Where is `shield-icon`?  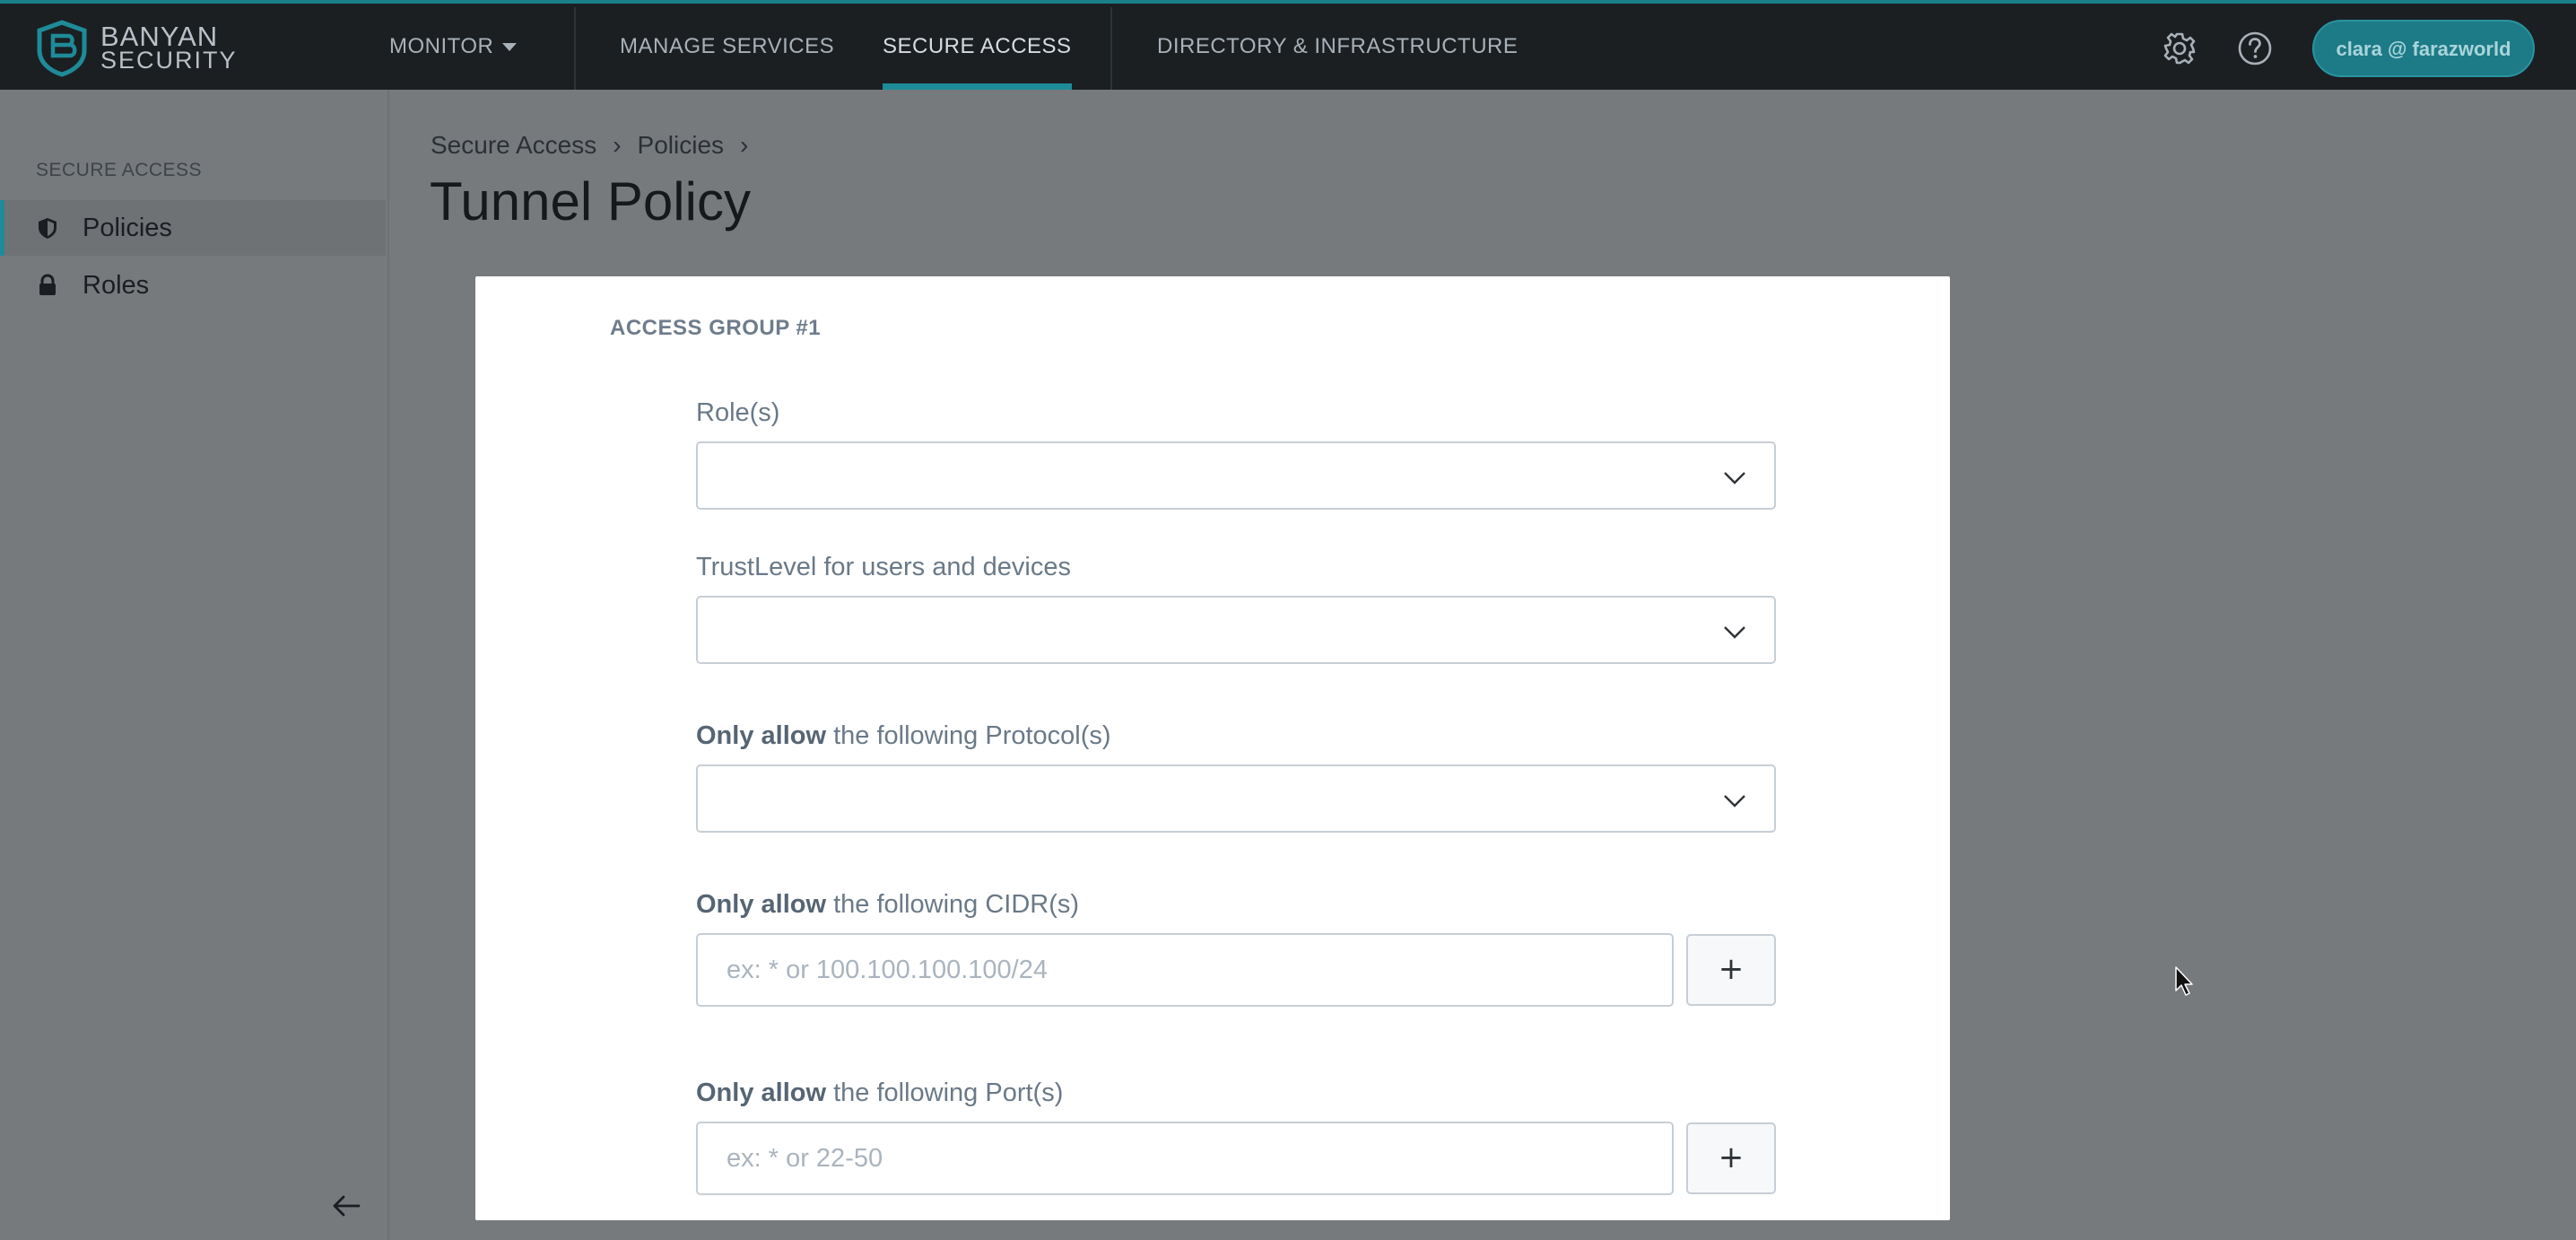
shield-icon is located at coordinates (47, 228).